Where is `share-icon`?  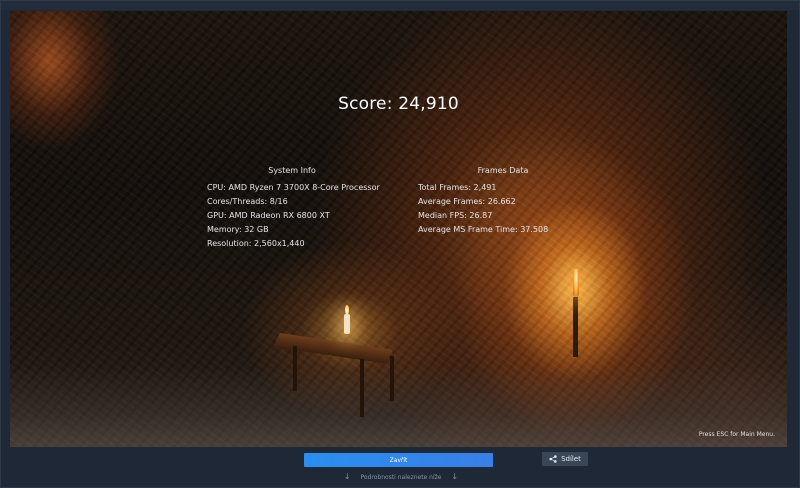
share-icon is located at coordinates (553, 459).